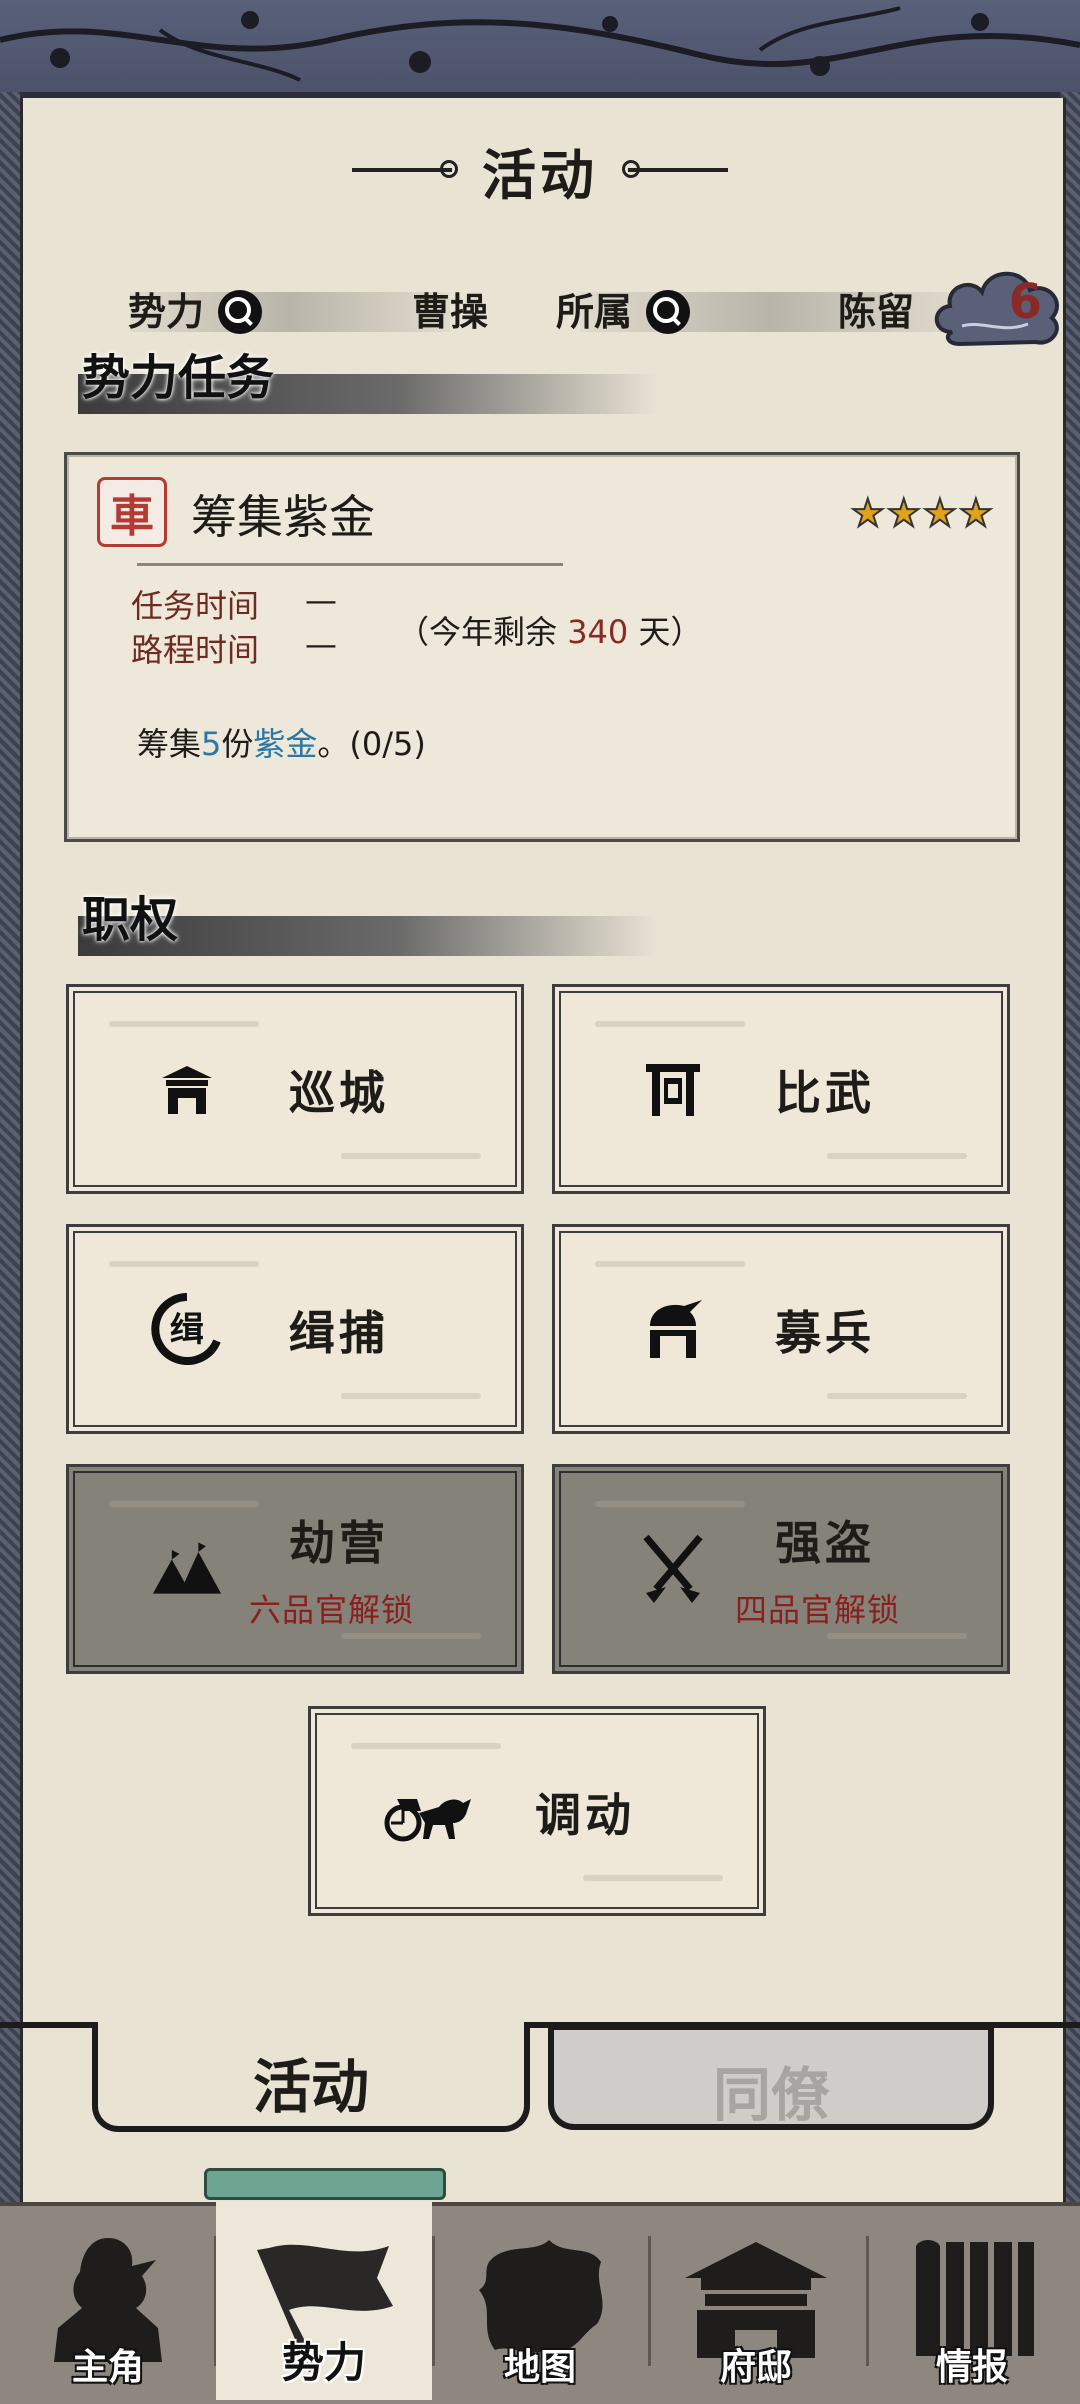 The height and width of the screenshot is (2404, 1080). What do you see at coordinates (310, 2087) in the screenshot?
I see `tab-label: 活动` at bounding box center [310, 2087].